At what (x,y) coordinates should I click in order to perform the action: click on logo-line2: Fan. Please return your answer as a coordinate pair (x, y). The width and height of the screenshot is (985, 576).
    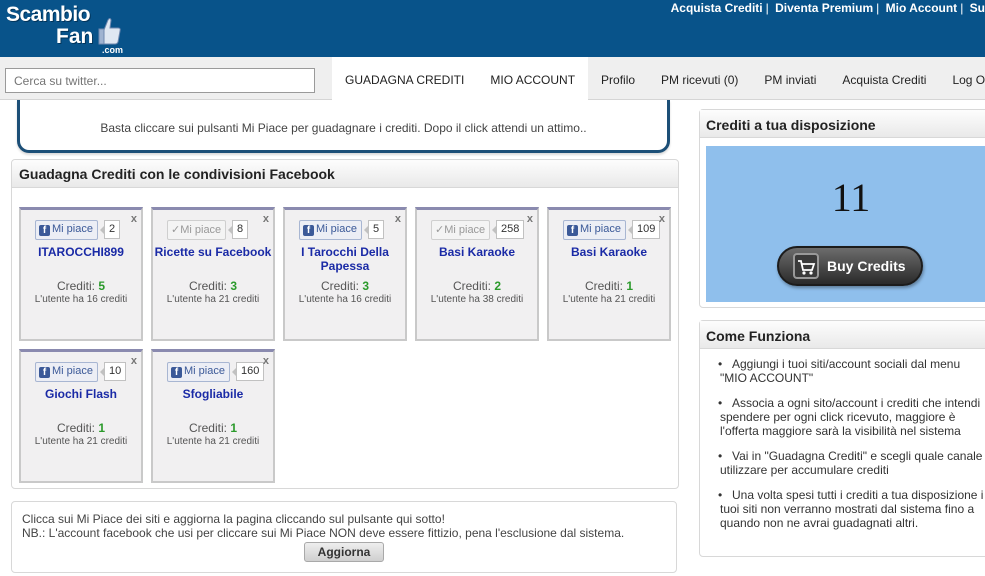
    Looking at the image, I should click on (75, 36).